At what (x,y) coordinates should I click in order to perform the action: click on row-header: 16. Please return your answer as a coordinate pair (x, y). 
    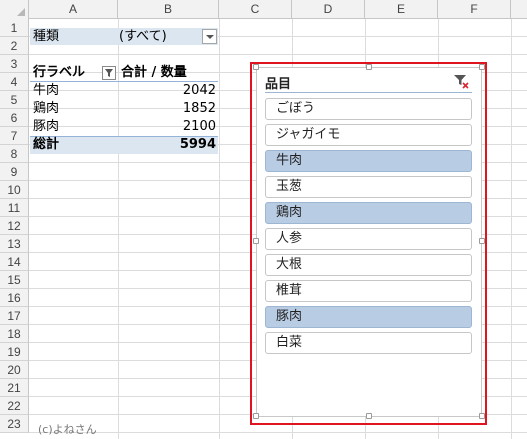
    Looking at the image, I should click on (14, 298).